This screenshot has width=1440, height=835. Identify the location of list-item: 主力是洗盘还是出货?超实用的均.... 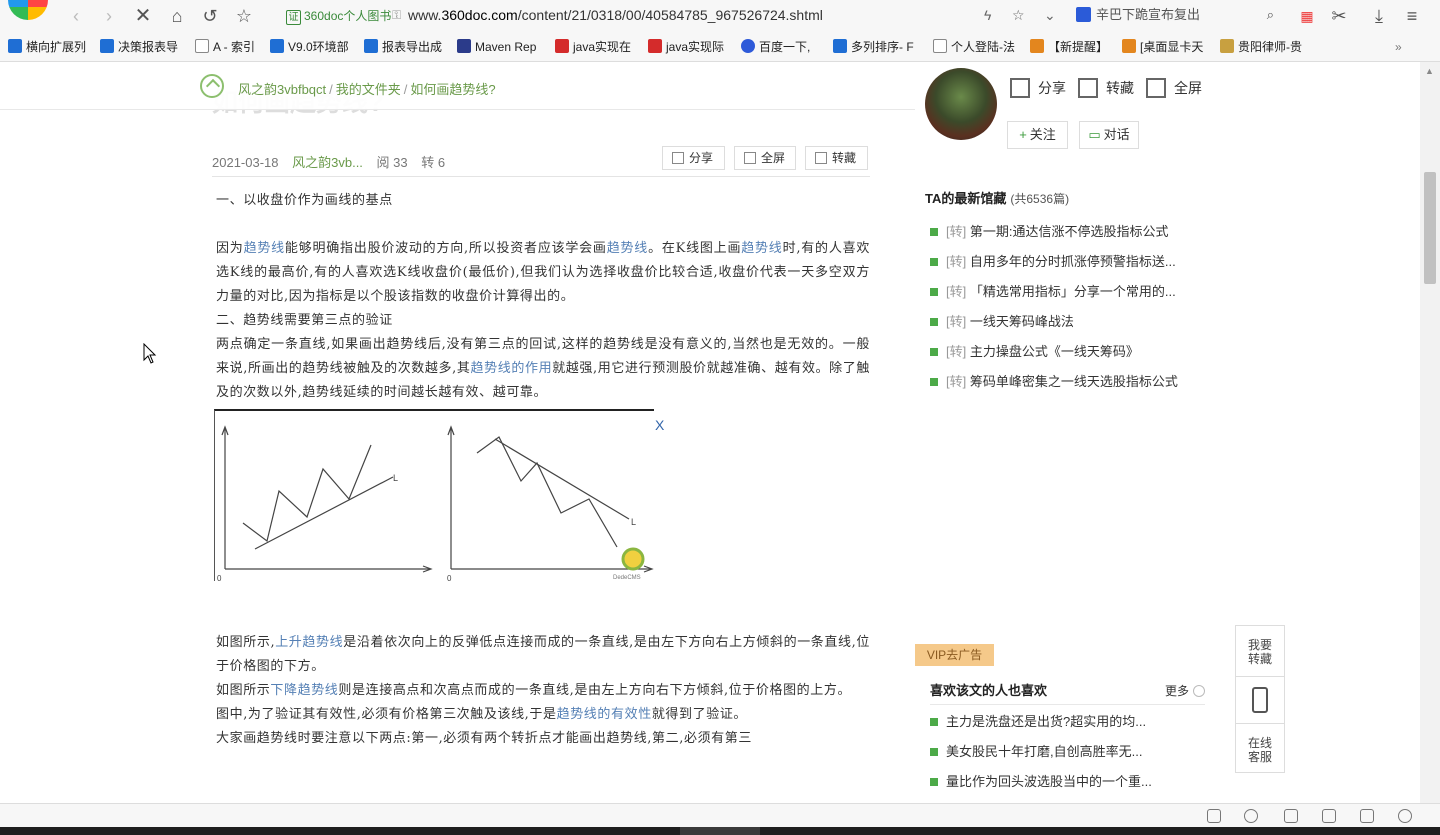
(1065, 722).